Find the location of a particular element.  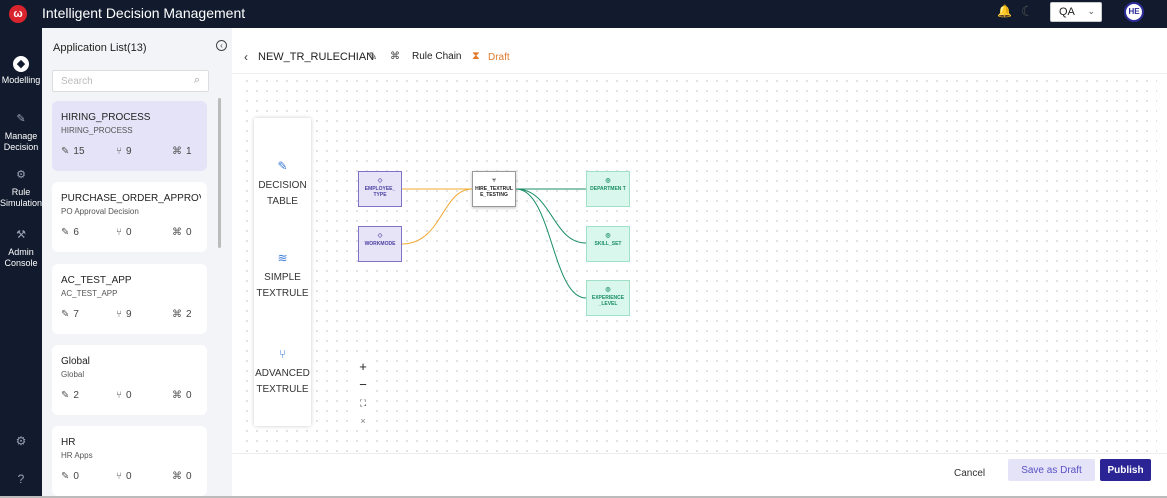

table-count: ✎ 6 is located at coordinates (70, 232).